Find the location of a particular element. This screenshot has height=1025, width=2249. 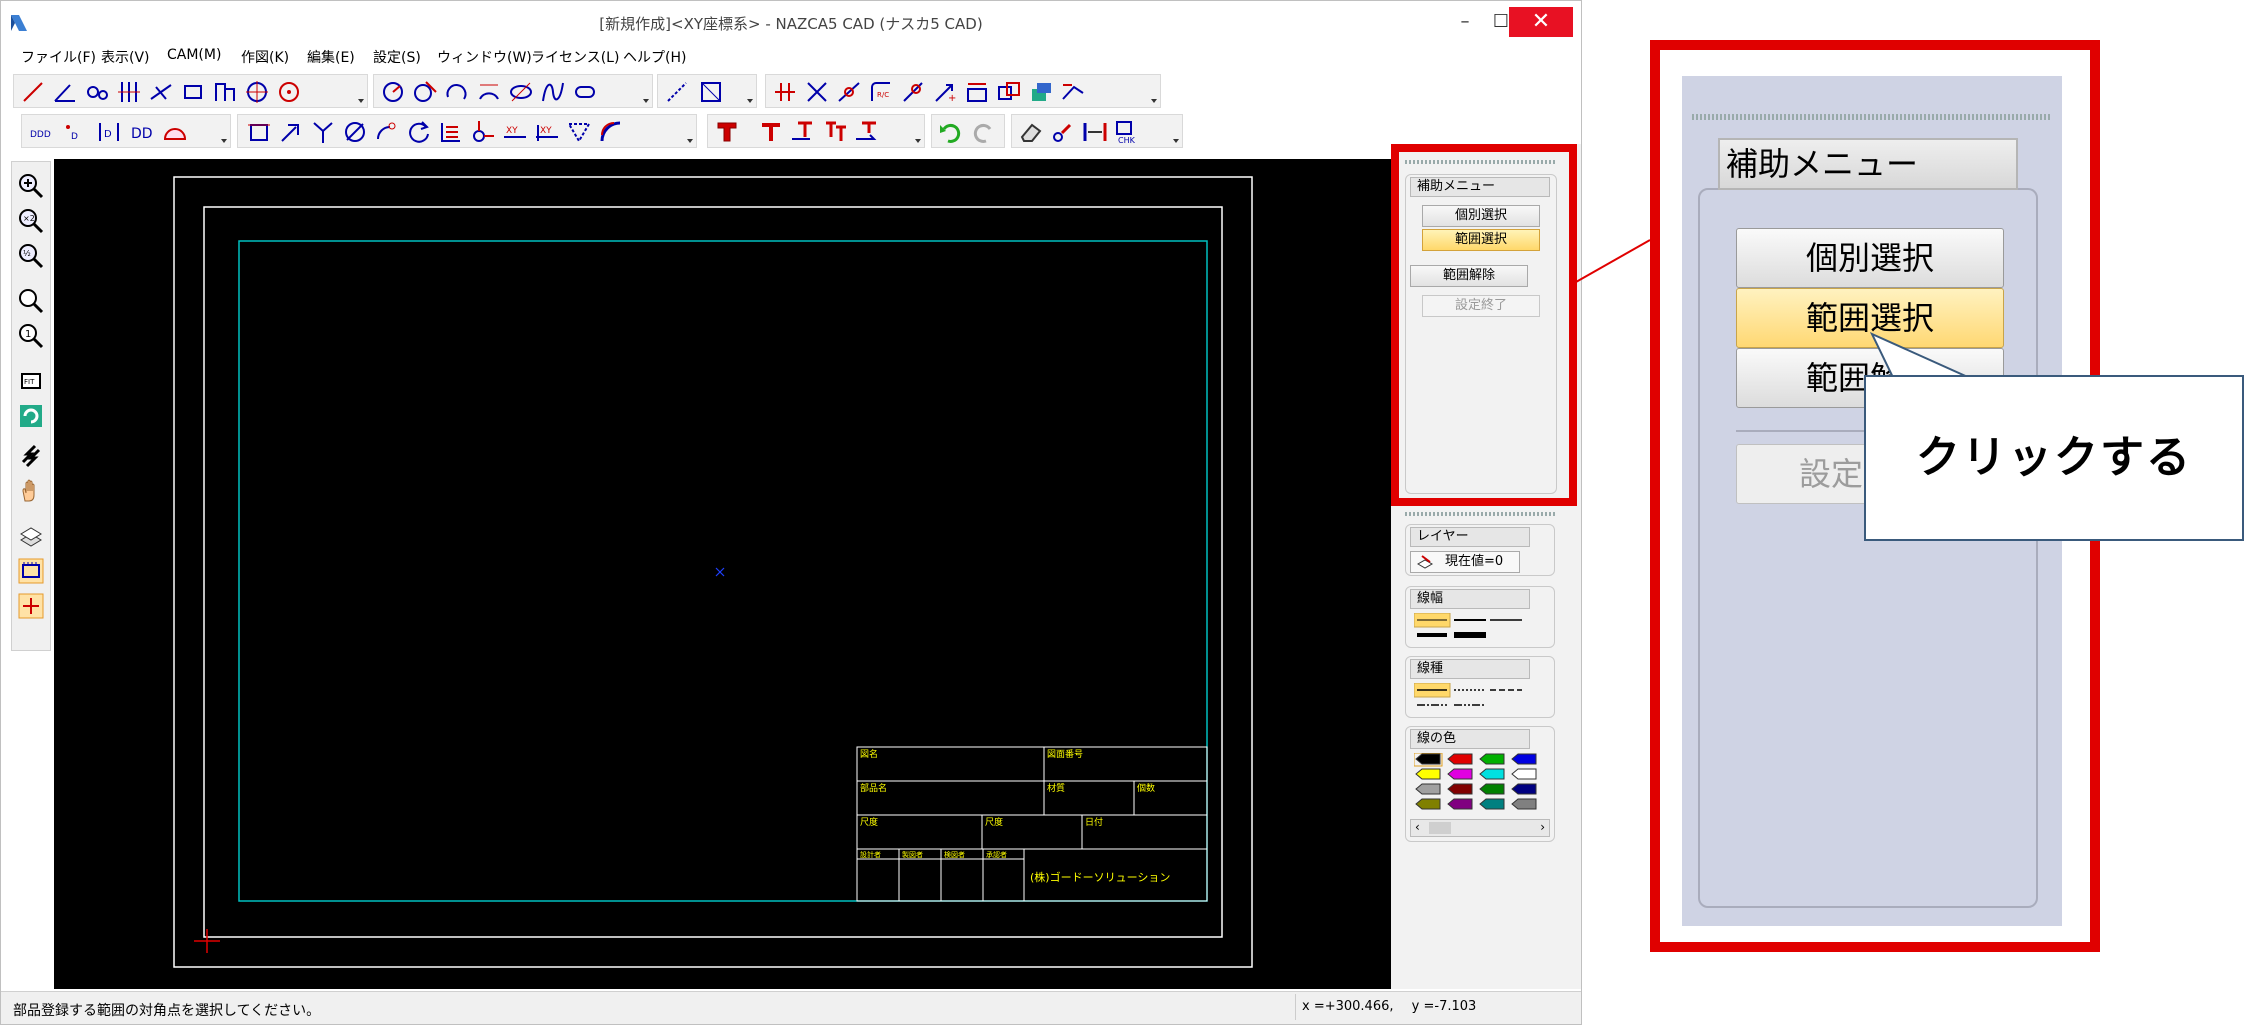

color-scrollbar: ‹ › is located at coordinates (1480, 828).